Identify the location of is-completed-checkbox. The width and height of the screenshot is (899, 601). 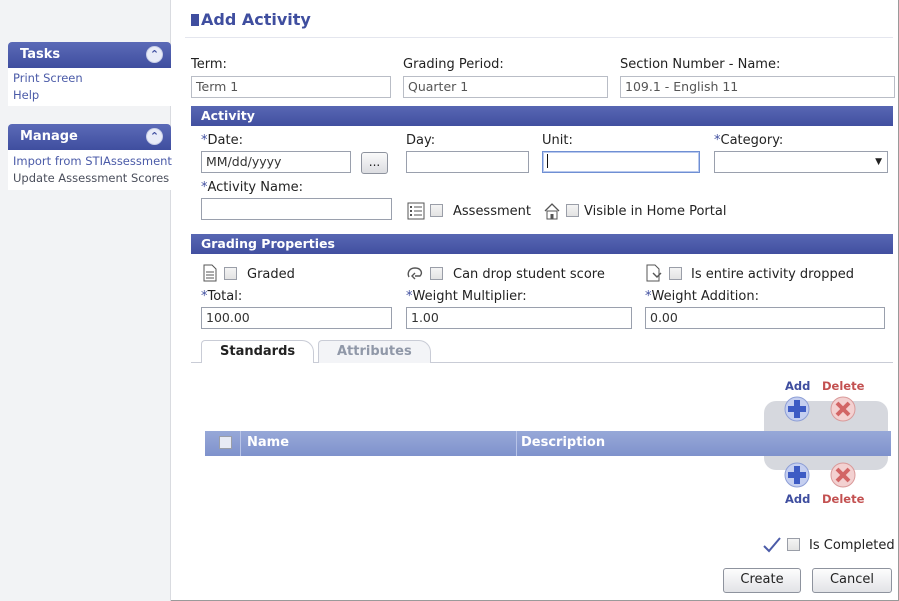
(793, 544).